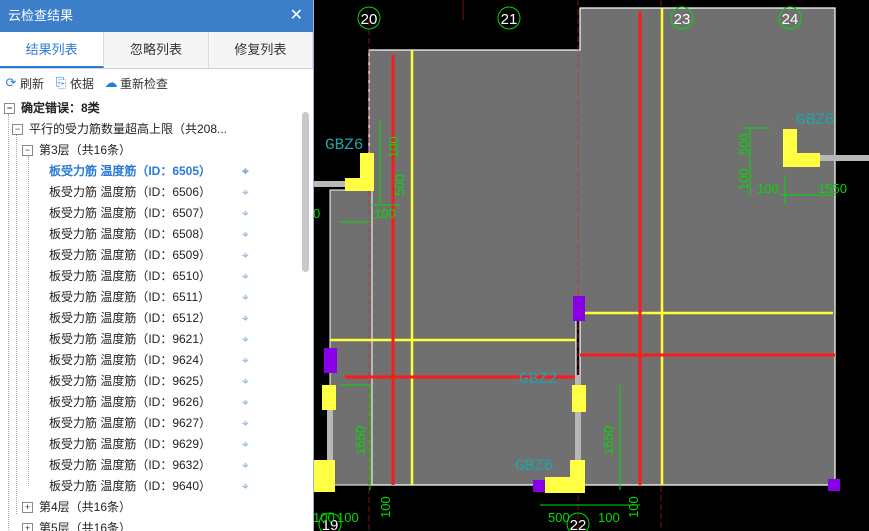 The height and width of the screenshot is (531, 869). Describe the element at coordinates (61, 82) in the screenshot. I see `document-search-icon: ⎘` at that location.